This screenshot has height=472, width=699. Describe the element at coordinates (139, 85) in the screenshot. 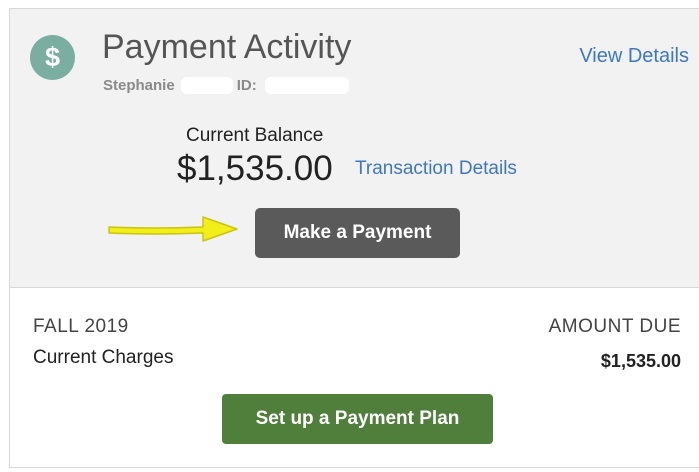

I see `user-name: Stephanie` at that location.